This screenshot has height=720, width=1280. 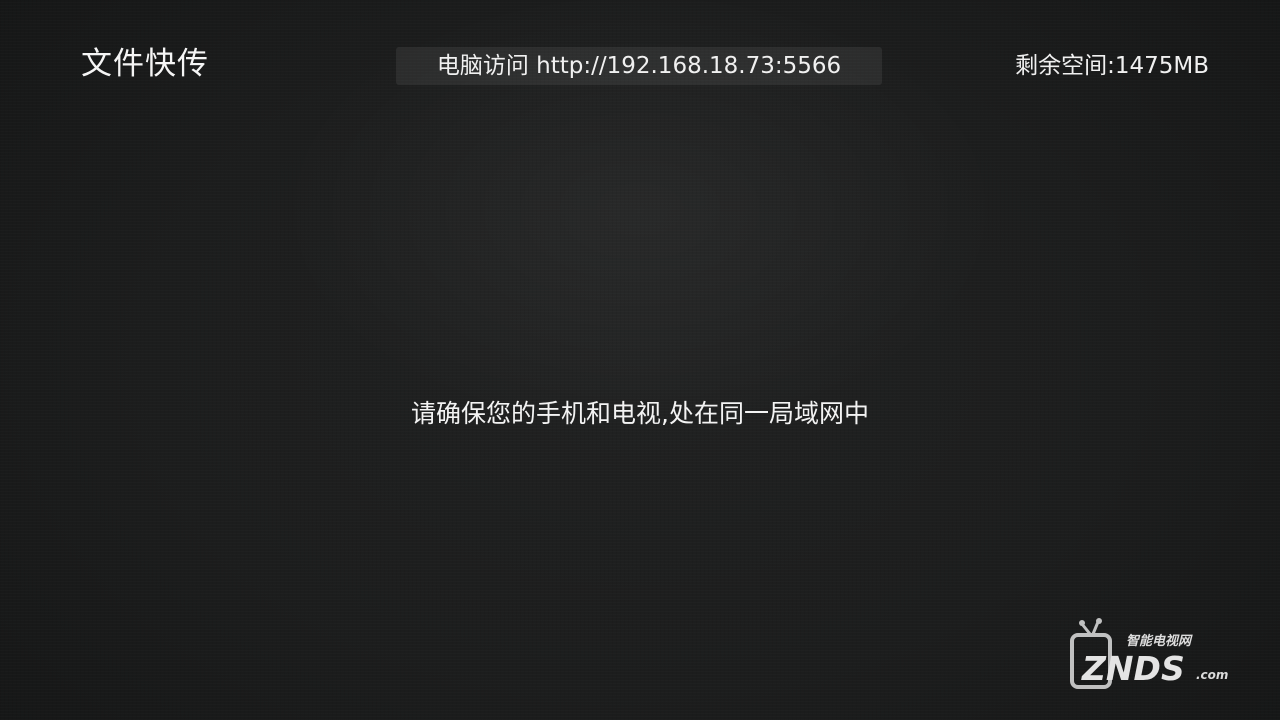 What do you see at coordinates (1212, 675) in the screenshot?
I see `logo-suffix: .com` at bounding box center [1212, 675].